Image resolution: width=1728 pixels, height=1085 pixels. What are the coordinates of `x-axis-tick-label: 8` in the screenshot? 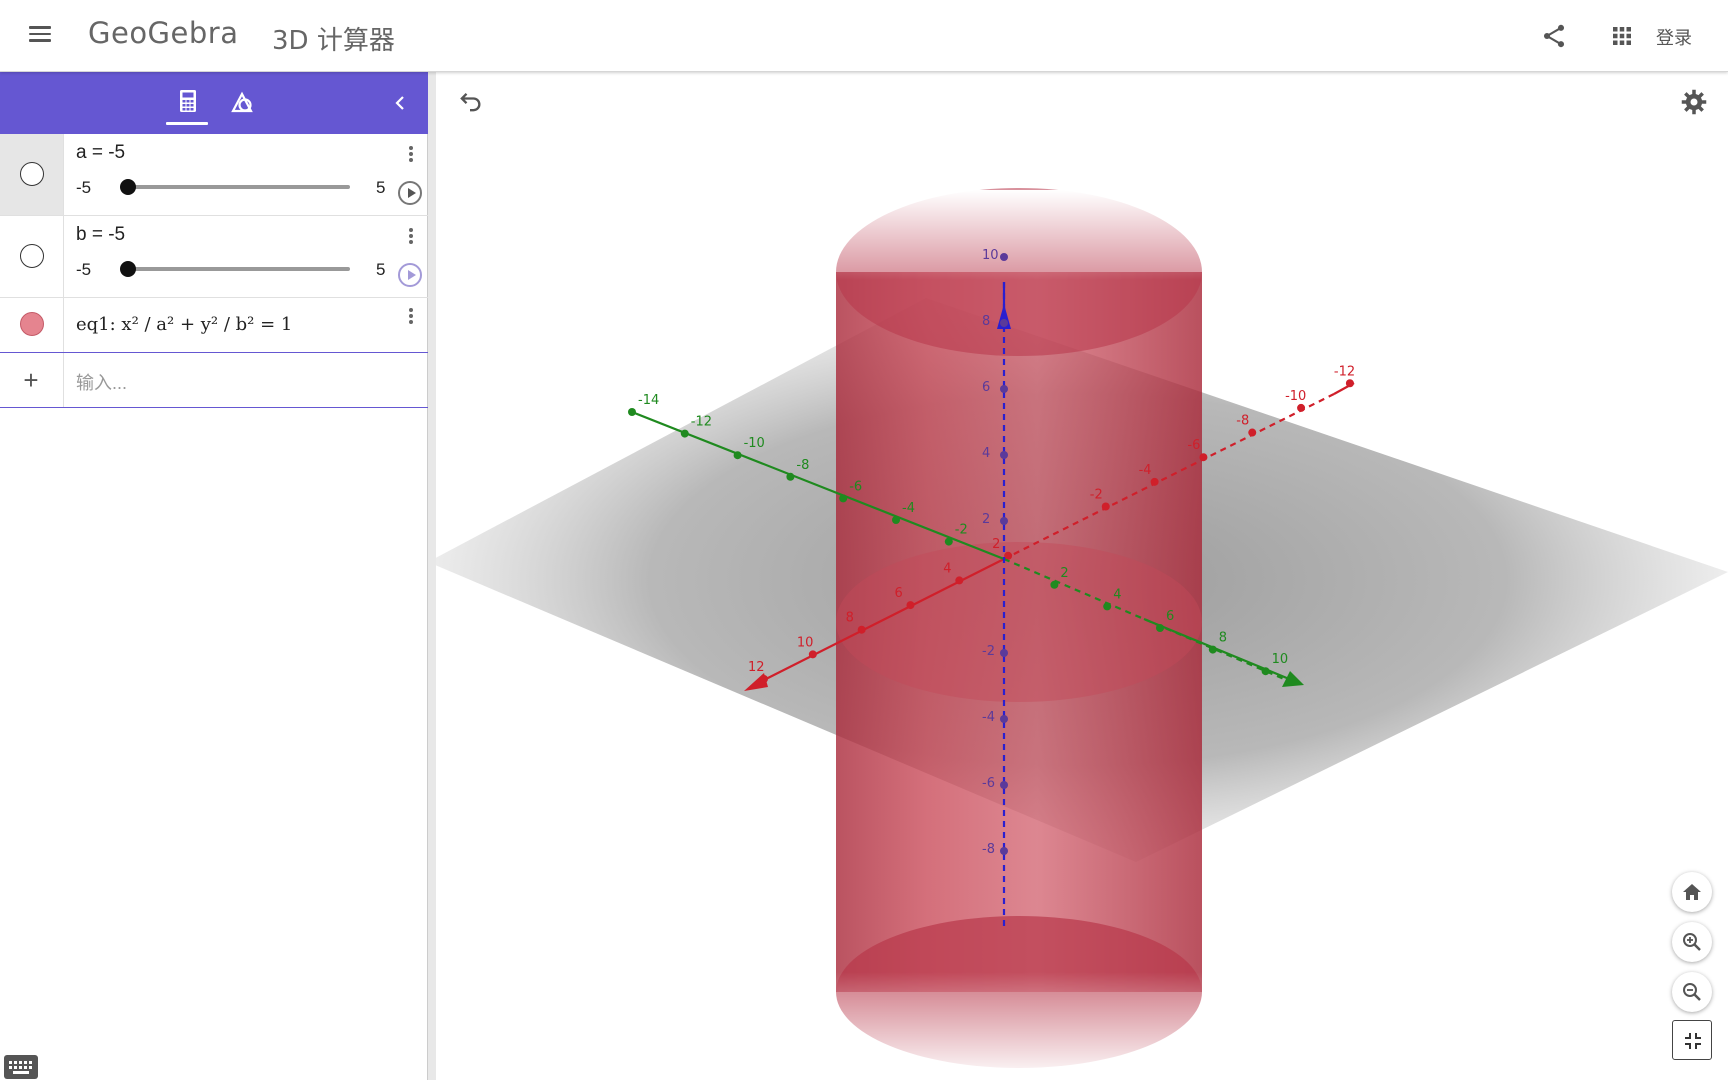 It's located at (850, 618).